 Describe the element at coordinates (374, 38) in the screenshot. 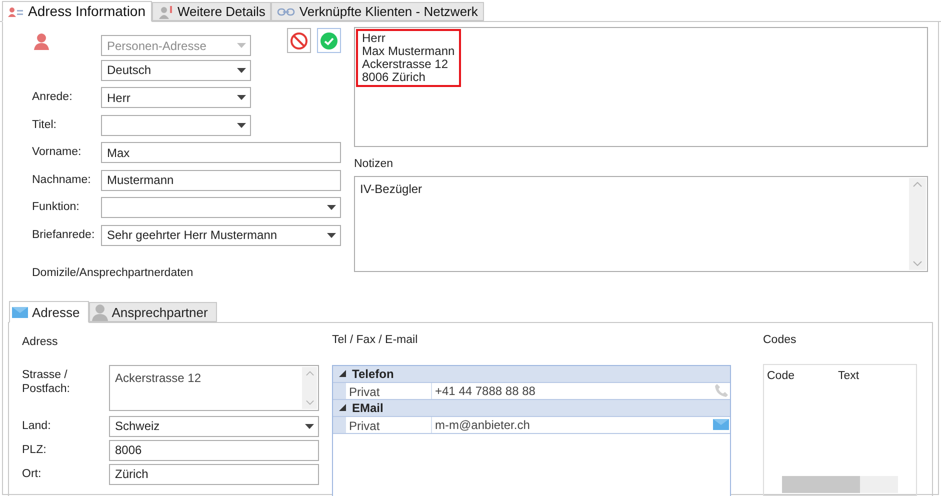

I see `address-line: Herr` at that location.